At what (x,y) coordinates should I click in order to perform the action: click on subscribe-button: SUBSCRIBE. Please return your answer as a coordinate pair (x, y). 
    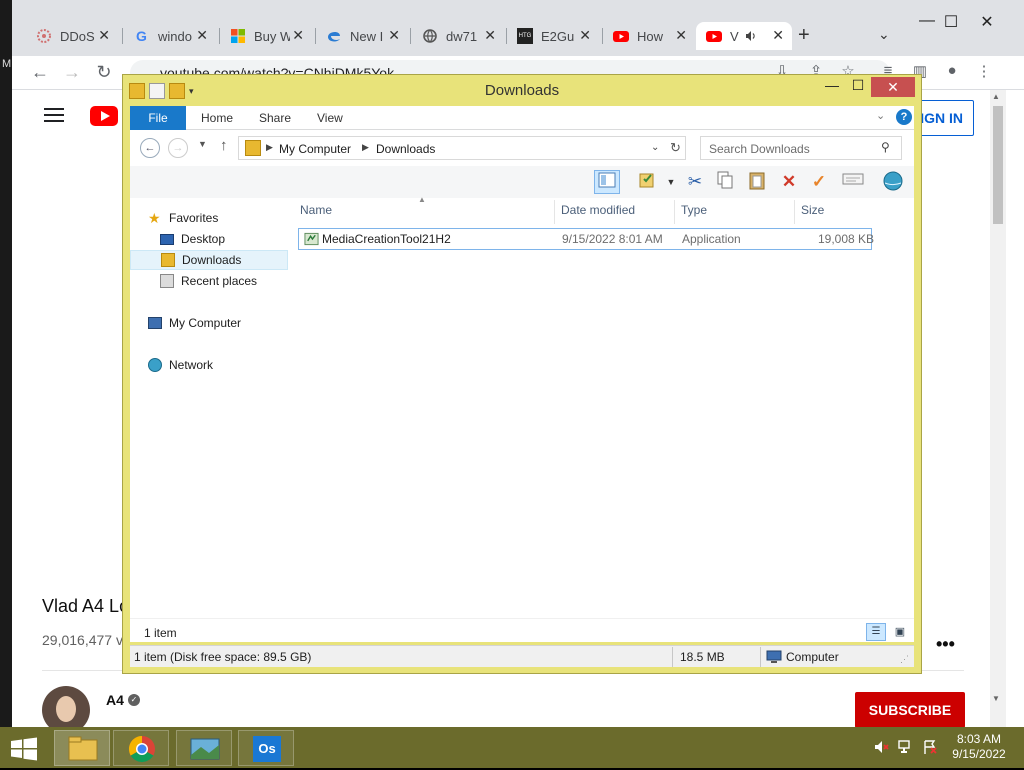
    Looking at the image, I should click on (910, 709).